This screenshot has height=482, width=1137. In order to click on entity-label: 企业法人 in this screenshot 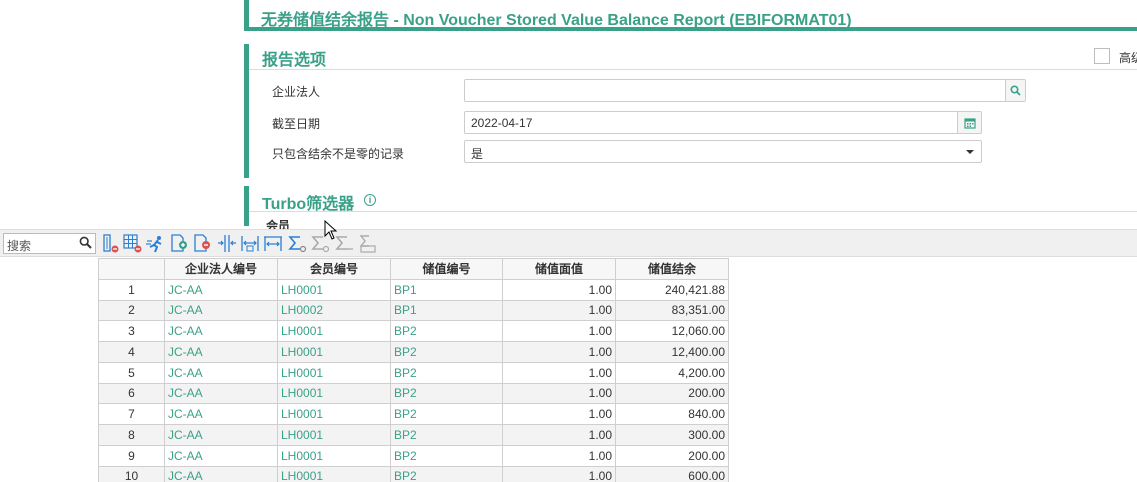, I will do `click(296, 92)`.